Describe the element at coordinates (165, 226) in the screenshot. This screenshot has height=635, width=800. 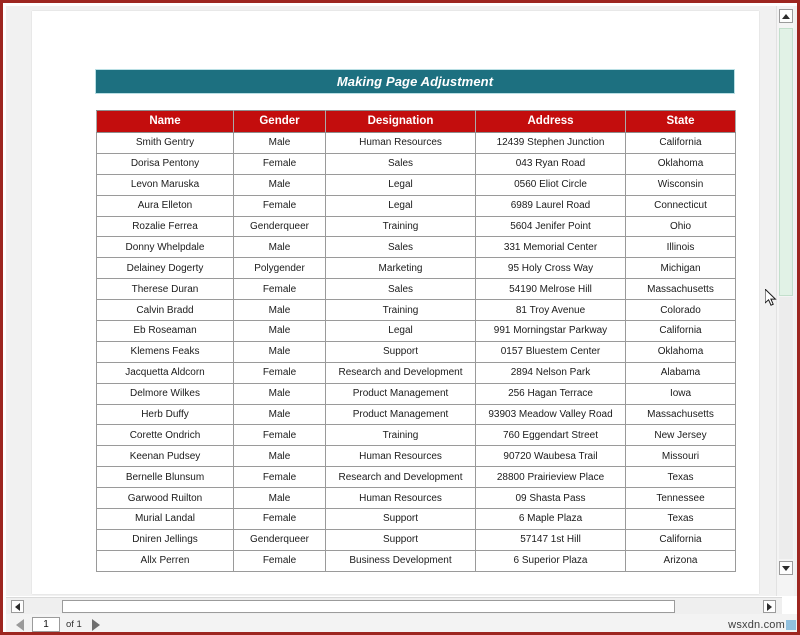
I see `cell-name: Rozalie Ferrea` at that location.